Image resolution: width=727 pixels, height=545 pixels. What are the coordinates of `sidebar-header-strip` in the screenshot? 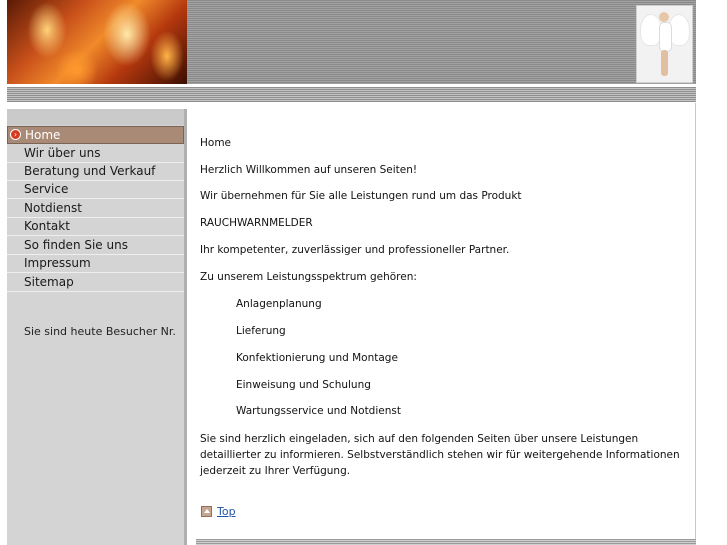 It's located at (95, 117).